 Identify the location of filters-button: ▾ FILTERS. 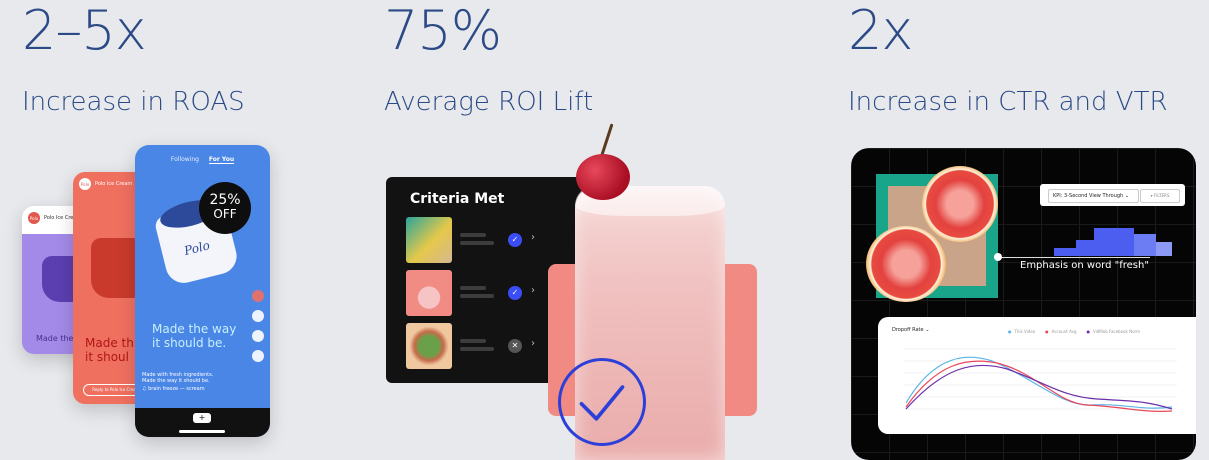
(1160, 196).